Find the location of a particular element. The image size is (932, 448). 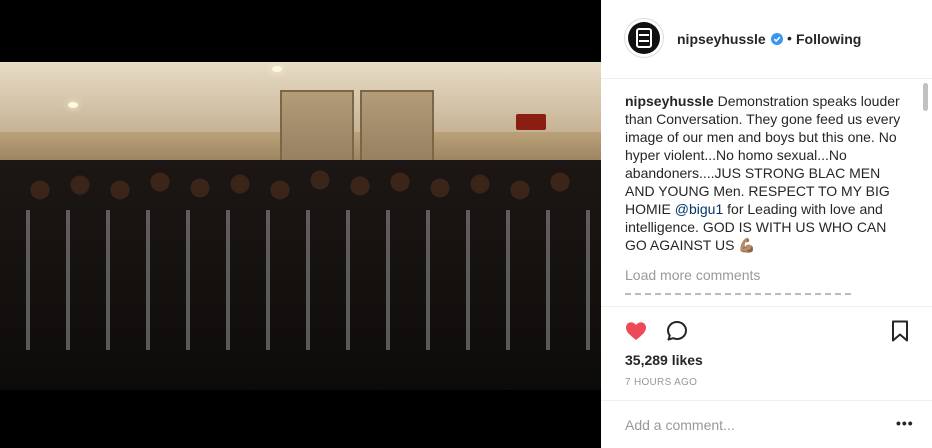

caption-username-link: nipseyhussle is located at coordinates (669, 101).